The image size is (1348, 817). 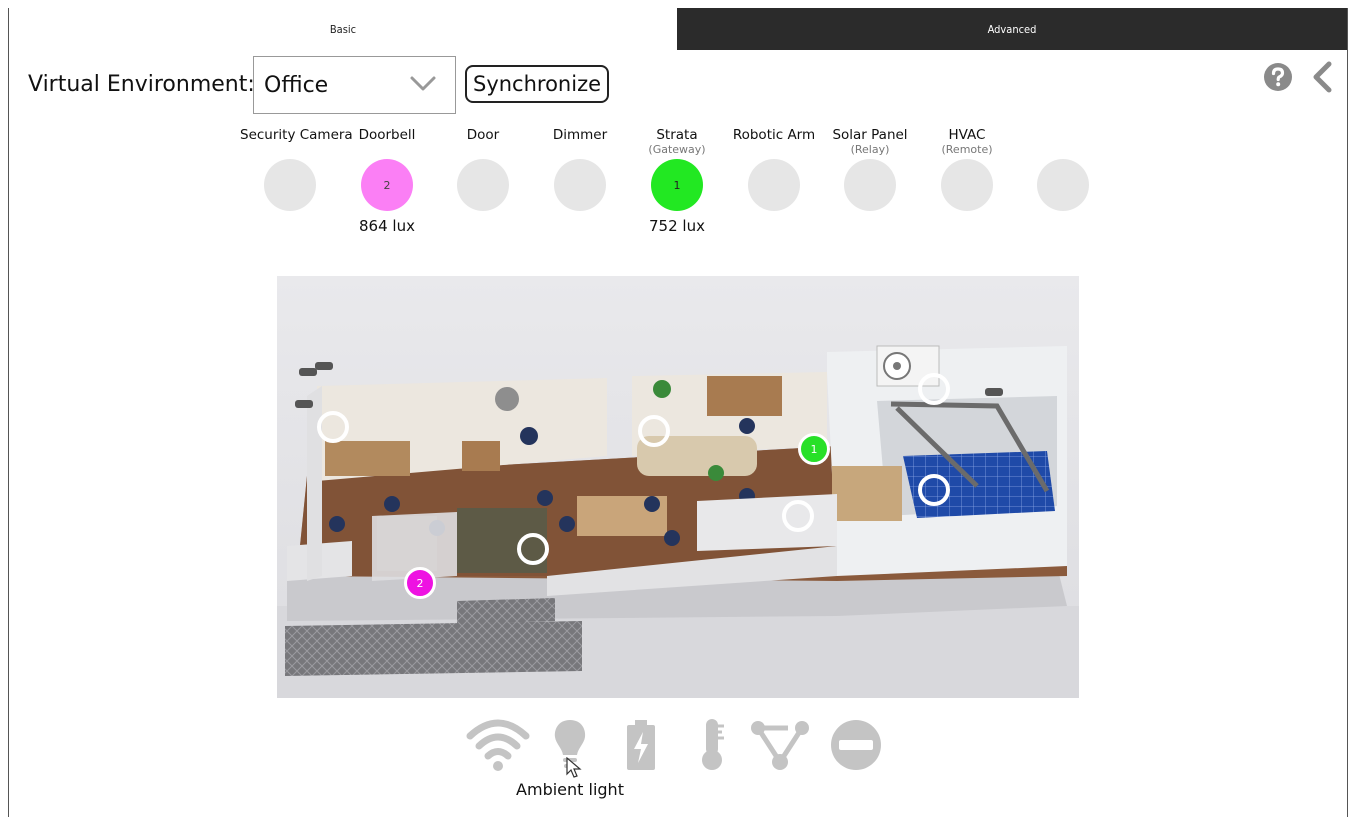 I want to click on tab-advanced: Advanced, so click(x=1012, y=29).